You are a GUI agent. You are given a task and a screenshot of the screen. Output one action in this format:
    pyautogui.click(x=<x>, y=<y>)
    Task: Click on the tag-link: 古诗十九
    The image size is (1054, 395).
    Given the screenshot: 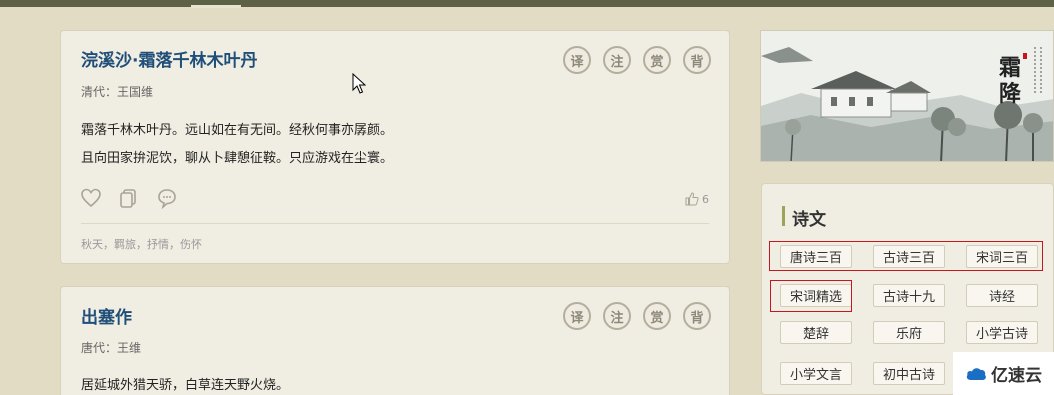 What is the action you would take?
    pyautogui.click(x=909, y=295)
    